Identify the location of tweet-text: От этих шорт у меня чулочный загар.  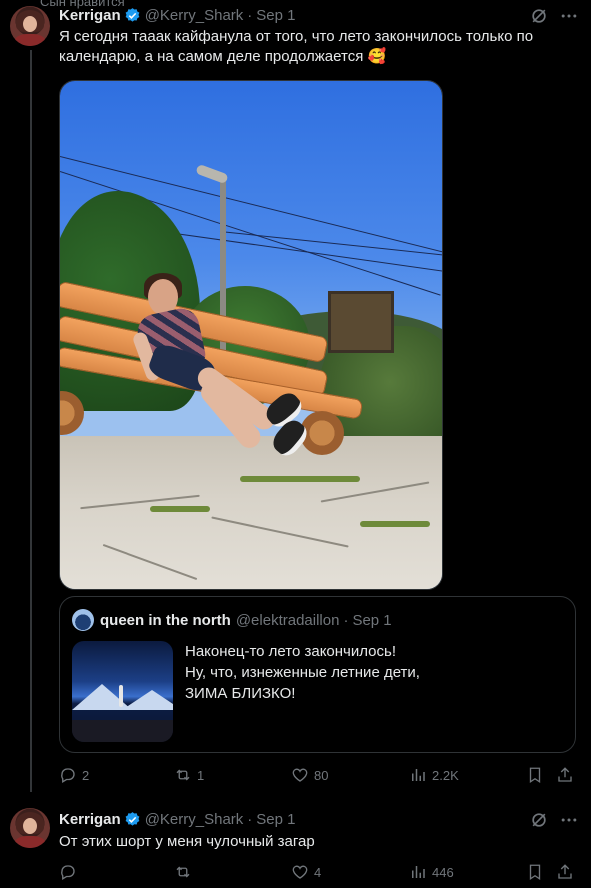
(314, 842).